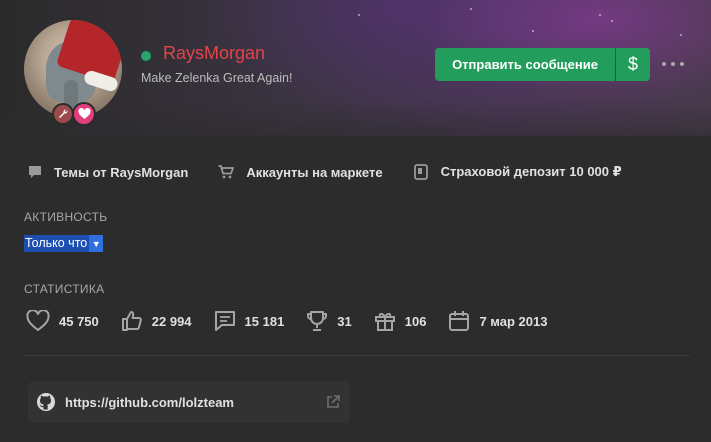  I want to click on activity-heading: АКТИВНОСТЬ, so click(66, 217).